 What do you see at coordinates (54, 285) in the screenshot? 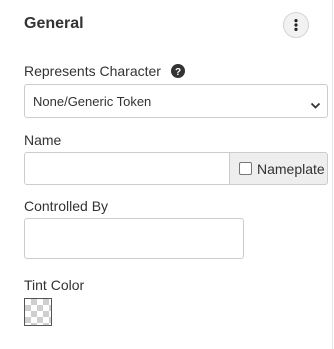
I see `tint-color-label: Tint Color` at bounding box center [54, 285].